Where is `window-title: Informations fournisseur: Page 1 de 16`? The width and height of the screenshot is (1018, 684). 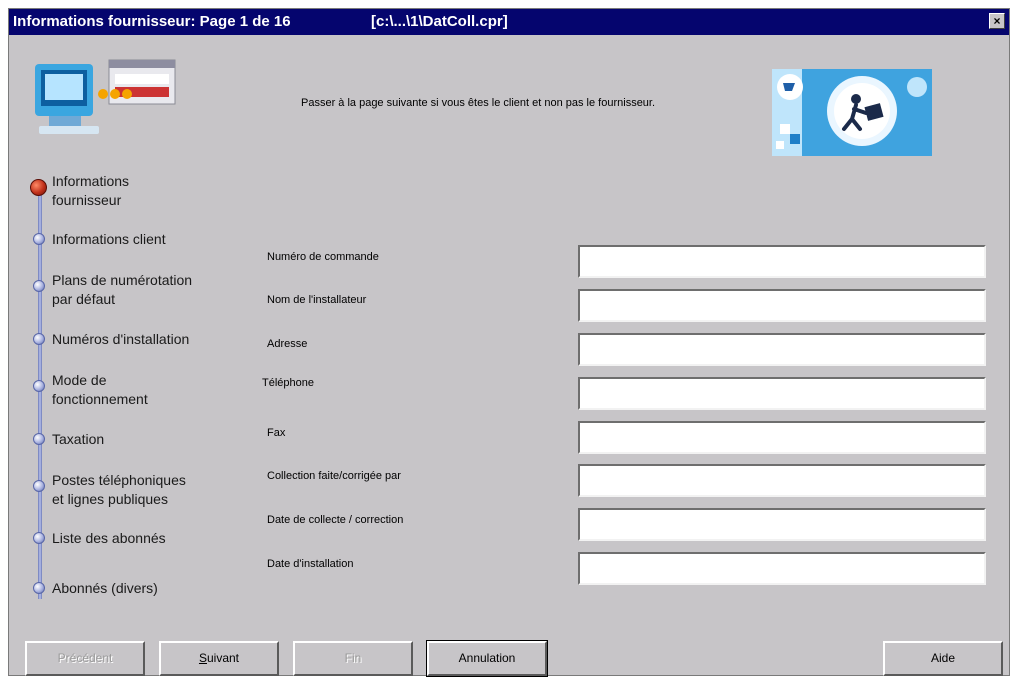
window-title: Informations fournisseur: Page 1 de 16 is located at coordinates (152, 21).